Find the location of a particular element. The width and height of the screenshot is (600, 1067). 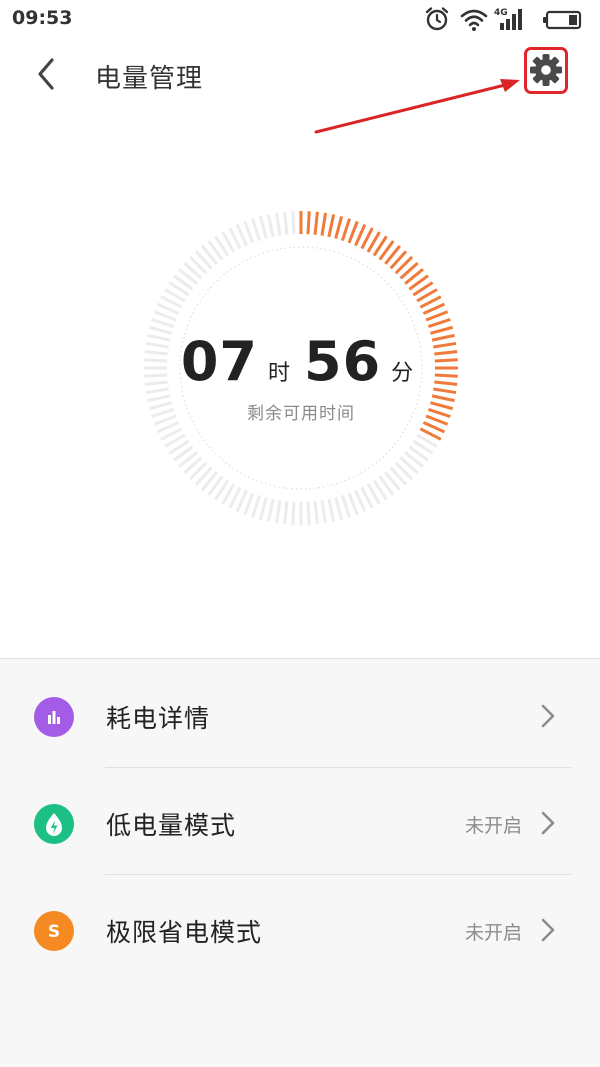

remaining-time: 07 时 56 分 is located at coordinates (301, 361).